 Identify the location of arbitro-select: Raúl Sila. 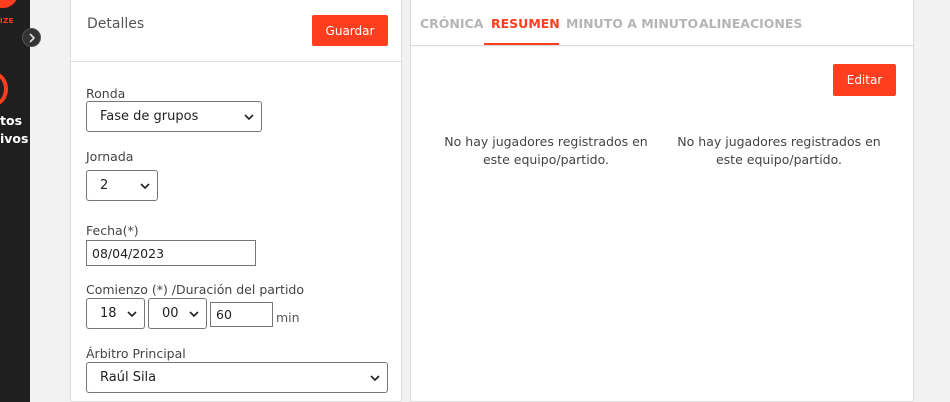
(237, 377).